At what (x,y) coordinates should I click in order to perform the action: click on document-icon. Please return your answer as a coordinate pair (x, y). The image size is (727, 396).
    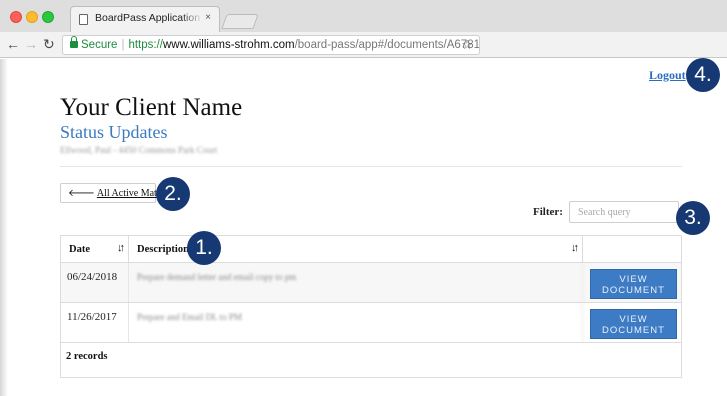
    Looking at the image, I should click on (83, 19).